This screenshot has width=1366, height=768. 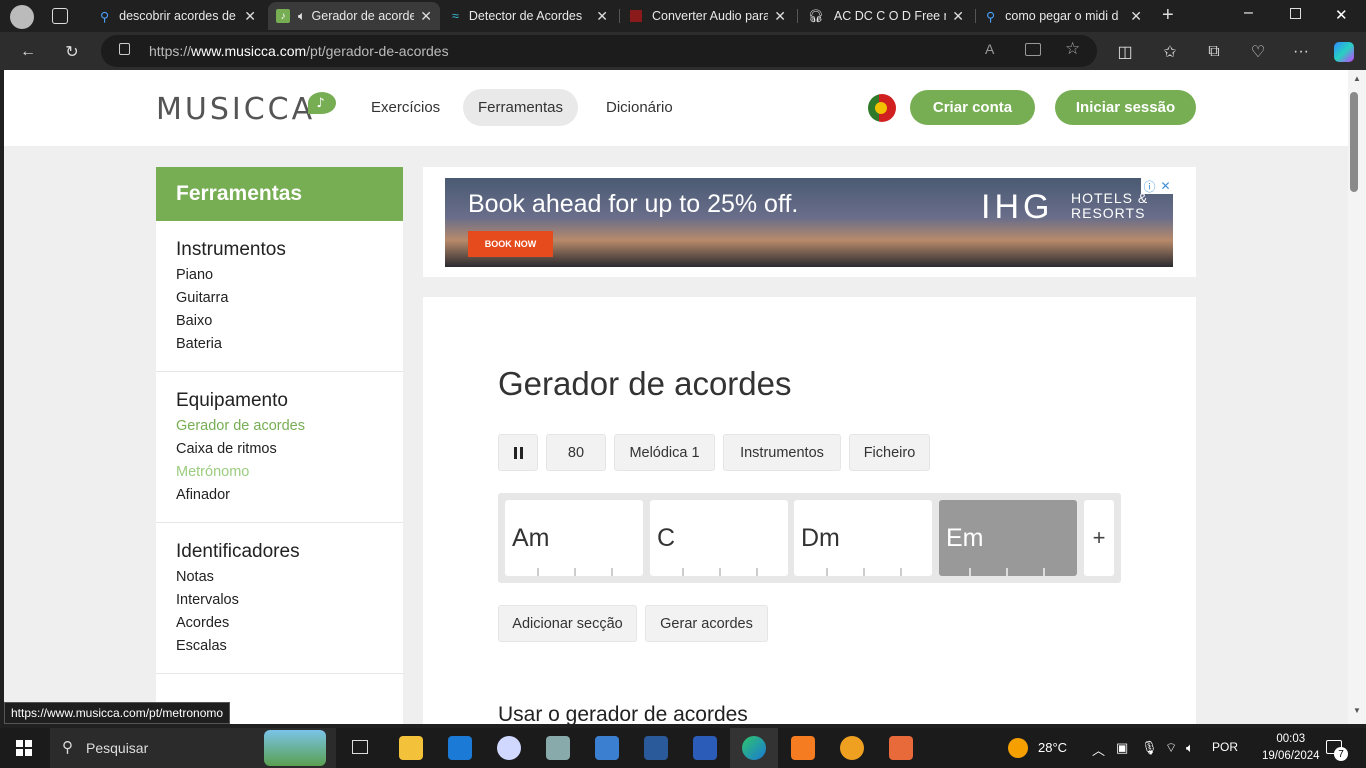 I want to click on control-panel-icon, so click(x=607, y=748).